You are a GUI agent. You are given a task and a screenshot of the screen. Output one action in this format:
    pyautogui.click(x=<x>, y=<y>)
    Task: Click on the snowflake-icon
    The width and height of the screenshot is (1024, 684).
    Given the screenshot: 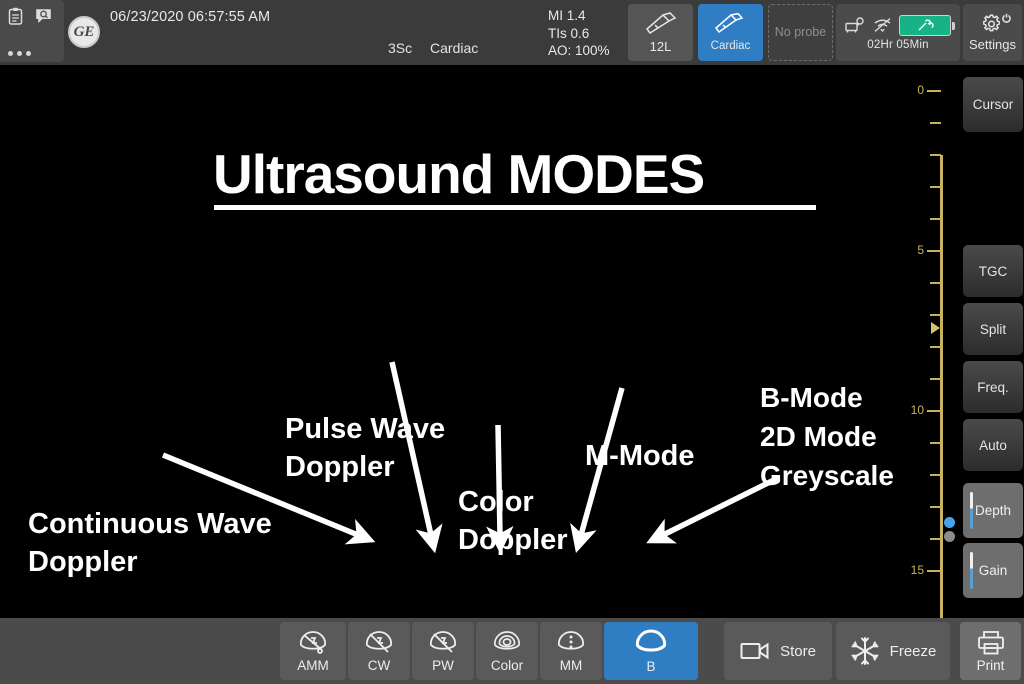 What is the action you would take?
    pyautogui.click(x=865, y=651)
    